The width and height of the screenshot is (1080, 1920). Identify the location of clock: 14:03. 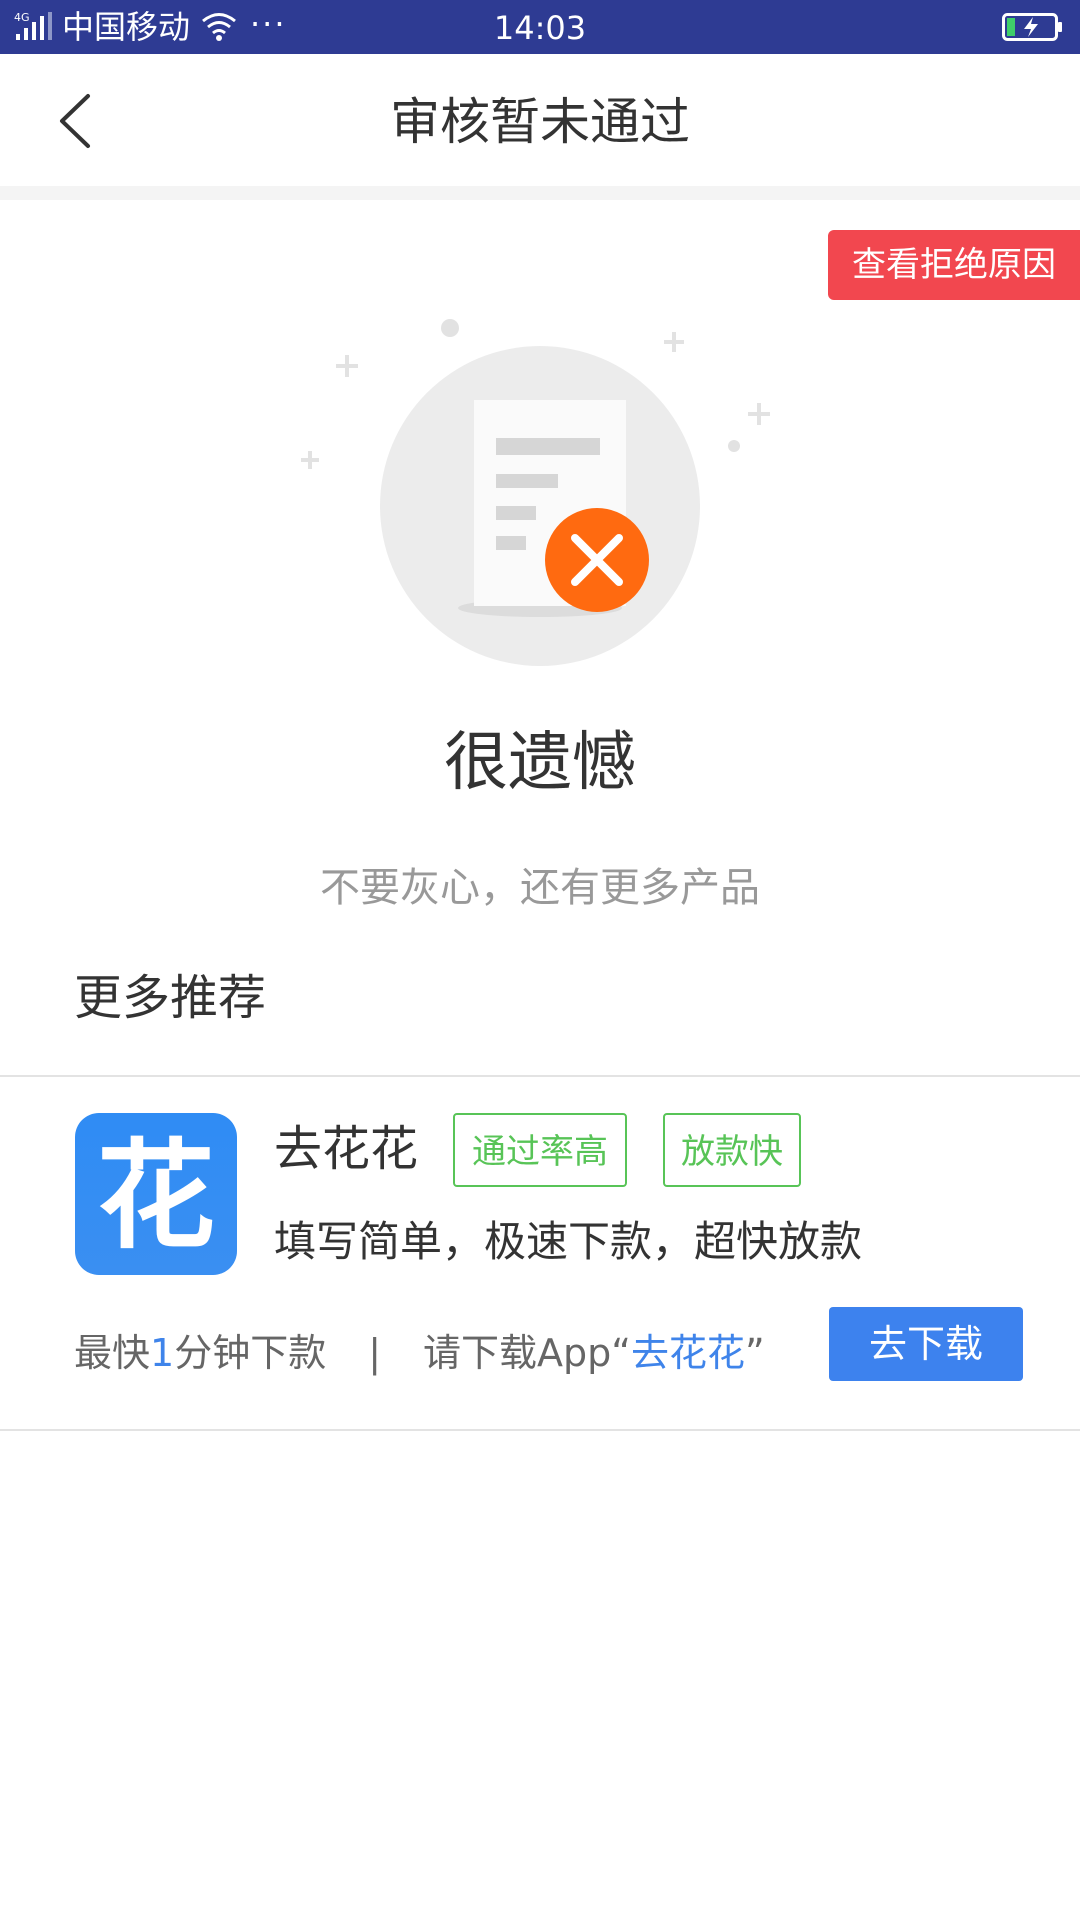
(540, 28).